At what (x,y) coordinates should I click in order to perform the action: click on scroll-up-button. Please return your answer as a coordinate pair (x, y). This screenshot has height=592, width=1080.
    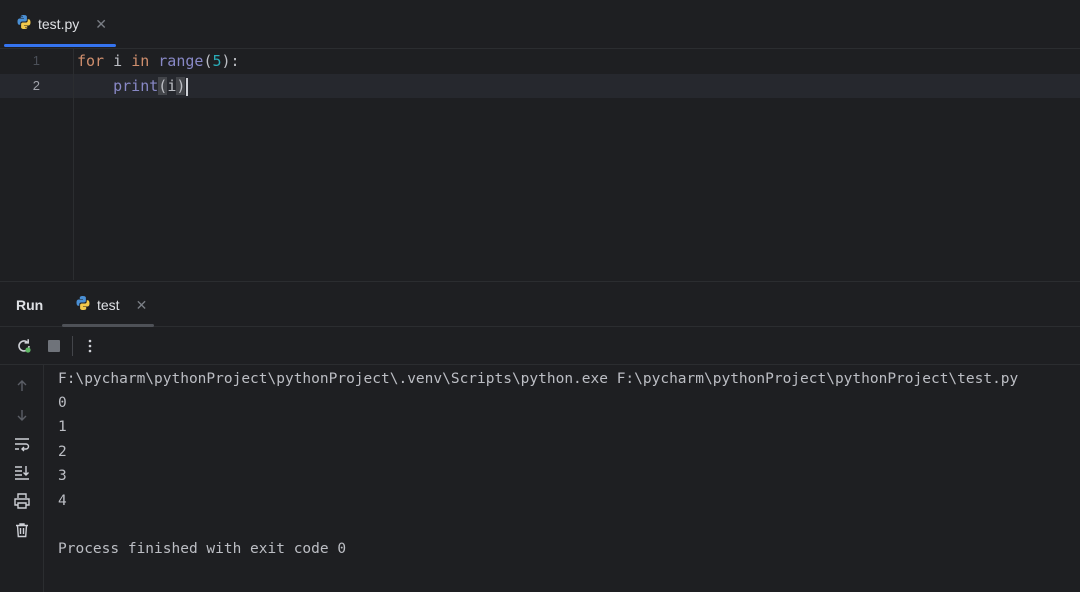
    Looking at the image, I should click on (22, 386).